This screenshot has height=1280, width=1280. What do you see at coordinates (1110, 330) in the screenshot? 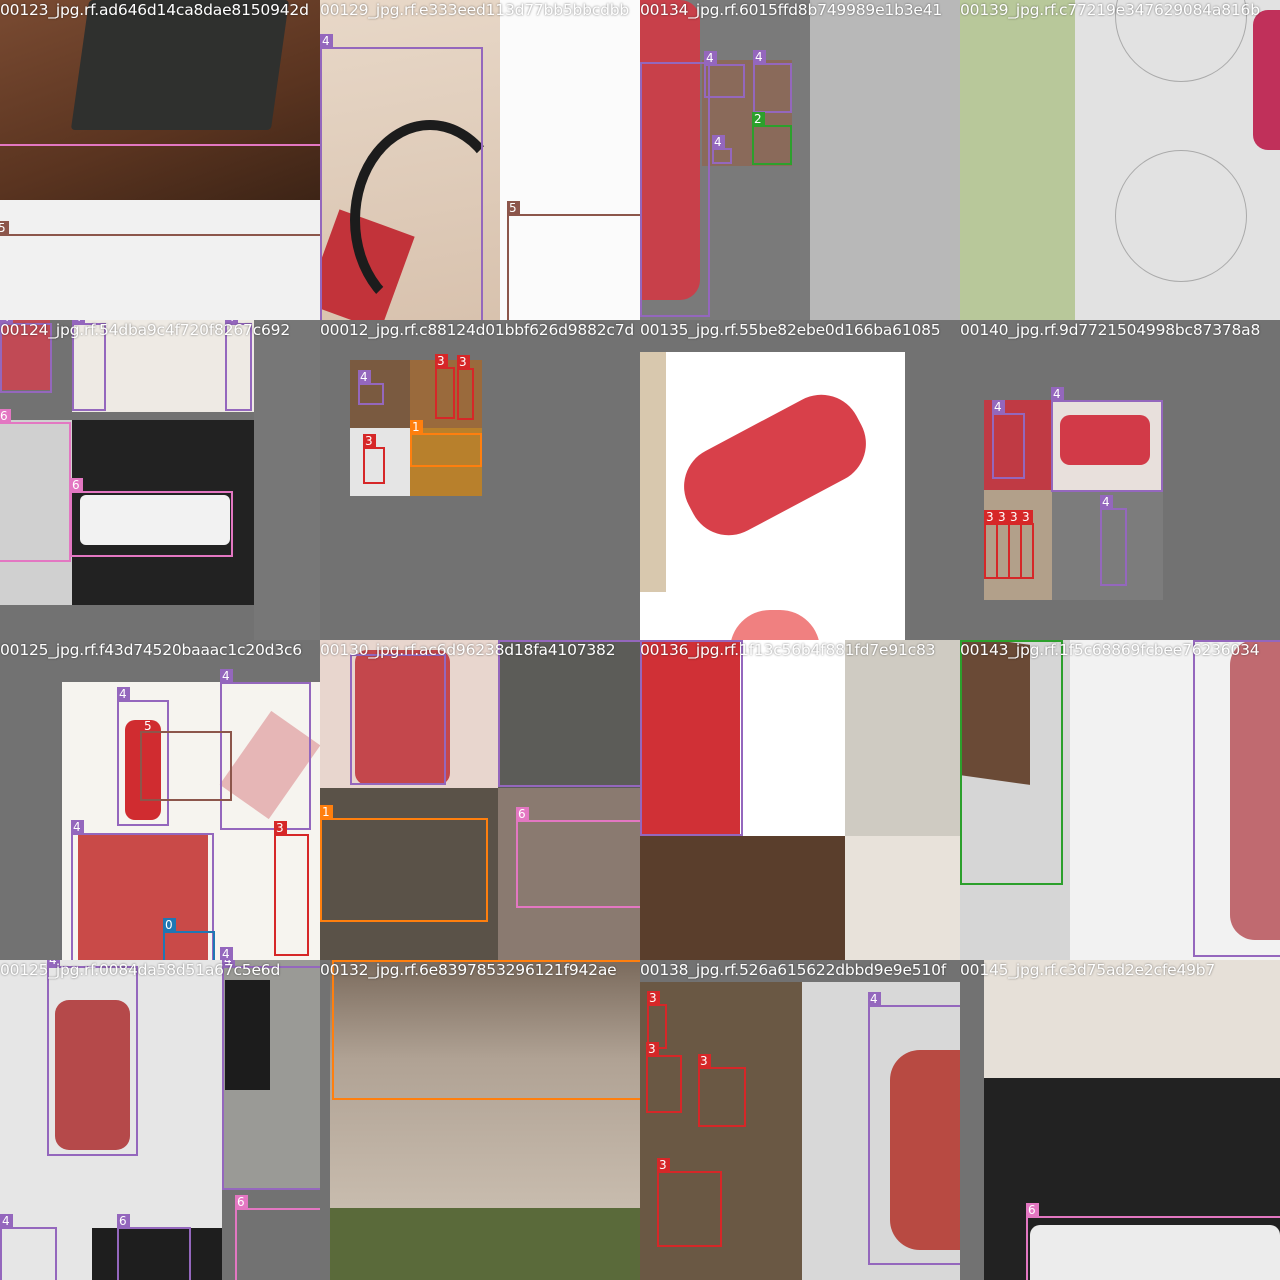
I see `tile-filename: 00140_jpg.rf.9d7721504998bc87378a8` at bounding box center [1110, 330].